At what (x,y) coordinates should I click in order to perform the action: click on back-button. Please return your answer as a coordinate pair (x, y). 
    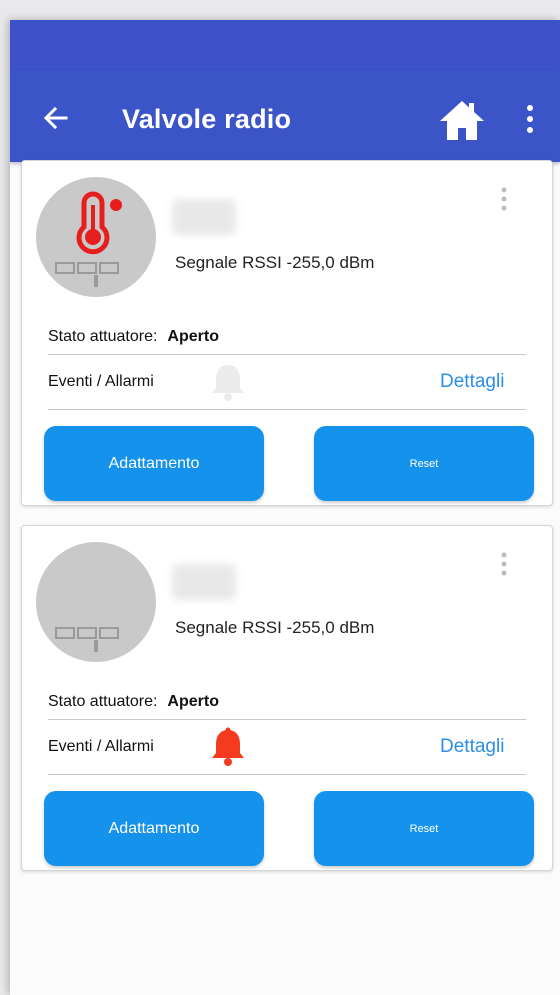
    Looking at the image, I should click on (56, 118).